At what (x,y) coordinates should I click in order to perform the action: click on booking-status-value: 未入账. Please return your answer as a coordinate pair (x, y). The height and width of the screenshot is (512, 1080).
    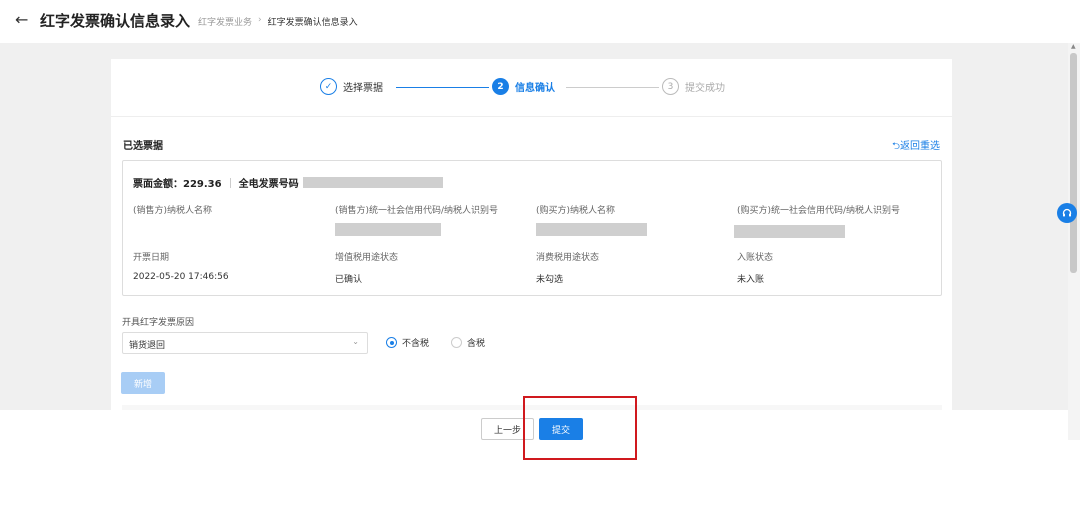
    Looking at the image, I should click on (751, 280).